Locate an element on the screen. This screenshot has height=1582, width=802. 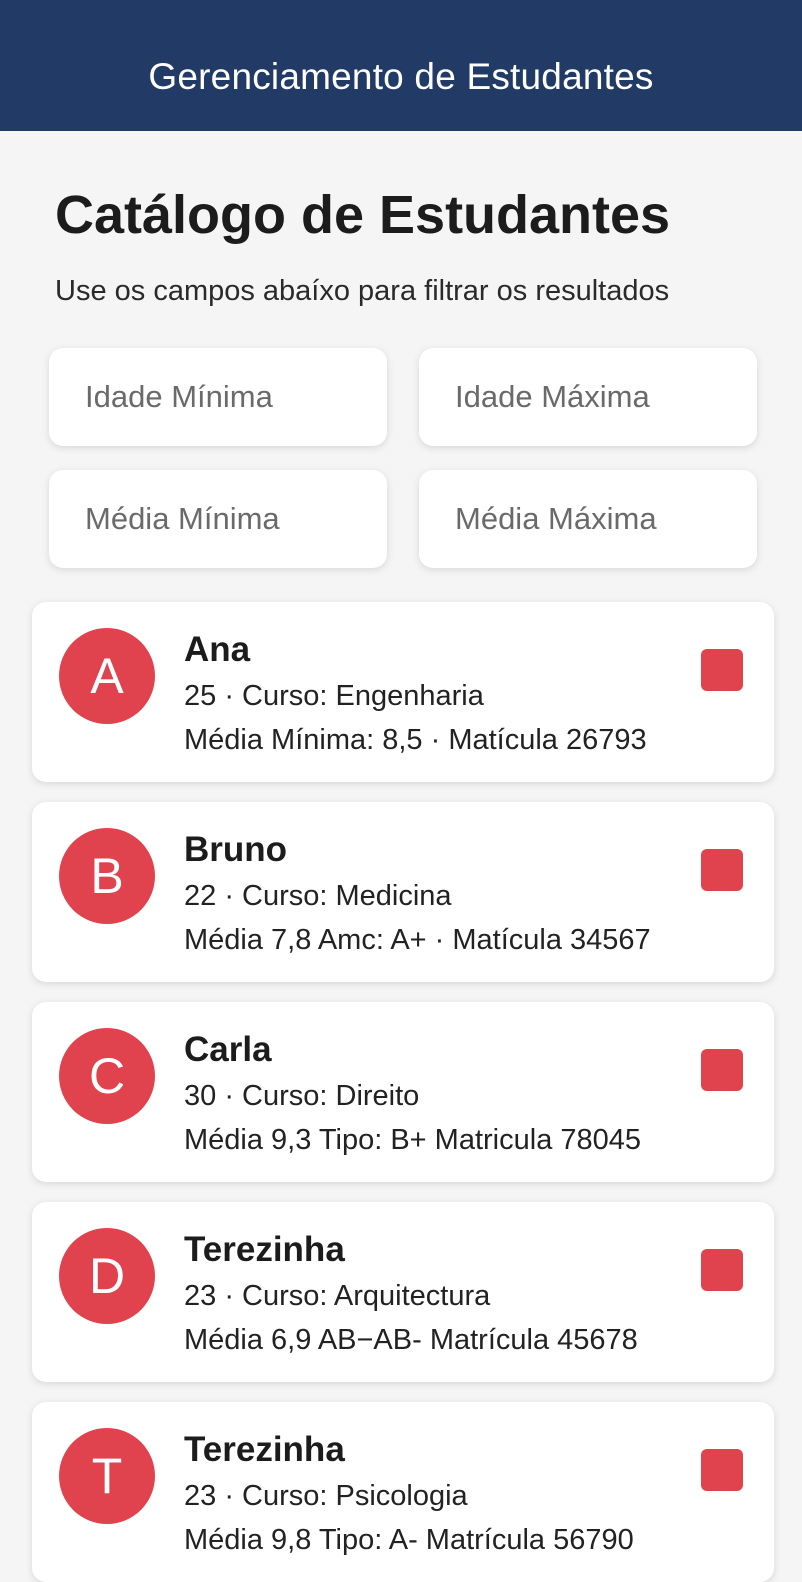
student-grade-enrollment: Média Mínima: 8,5 · Matícula 26793 is located at coordinates (415, 740).